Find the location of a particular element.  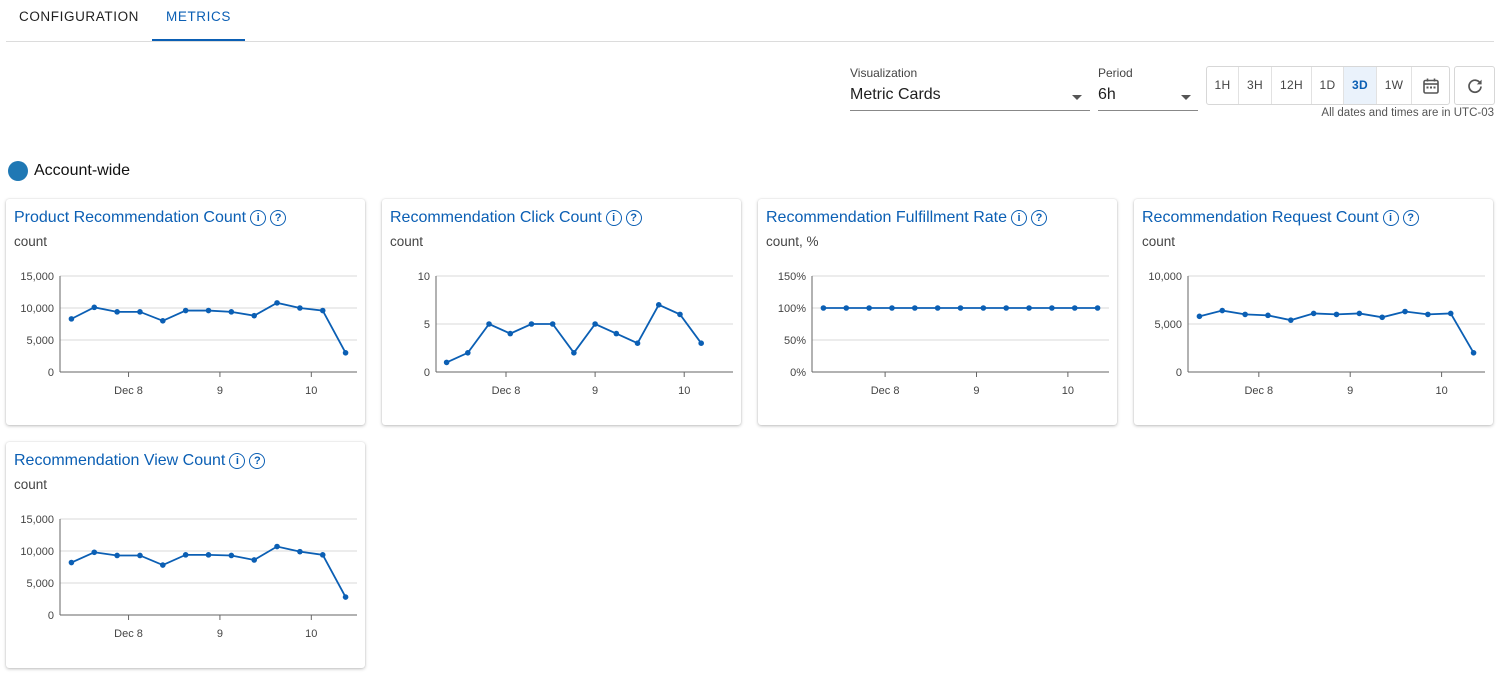

card-title-row: Recommendation Click Count i ? is located at coordinates (516, 218).